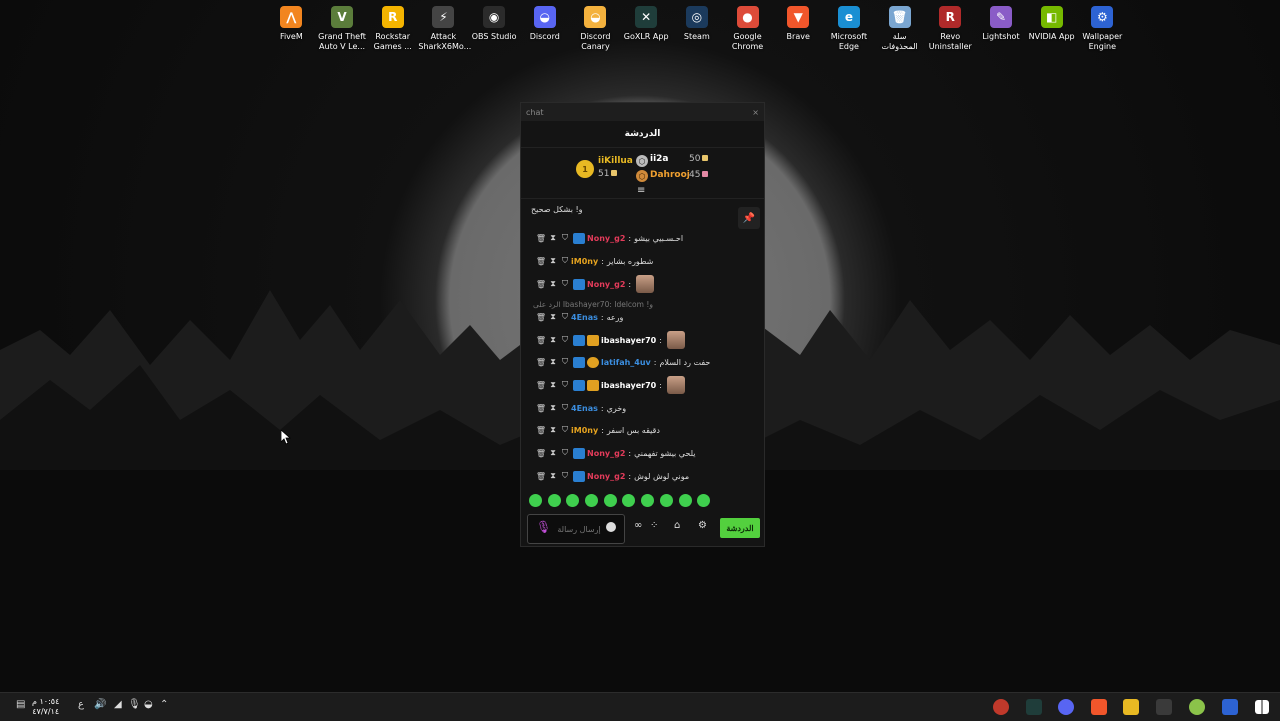 This screenshot has height=721, width=1280. I want to click on taskbar-discord-icon, so click(1066, 707).